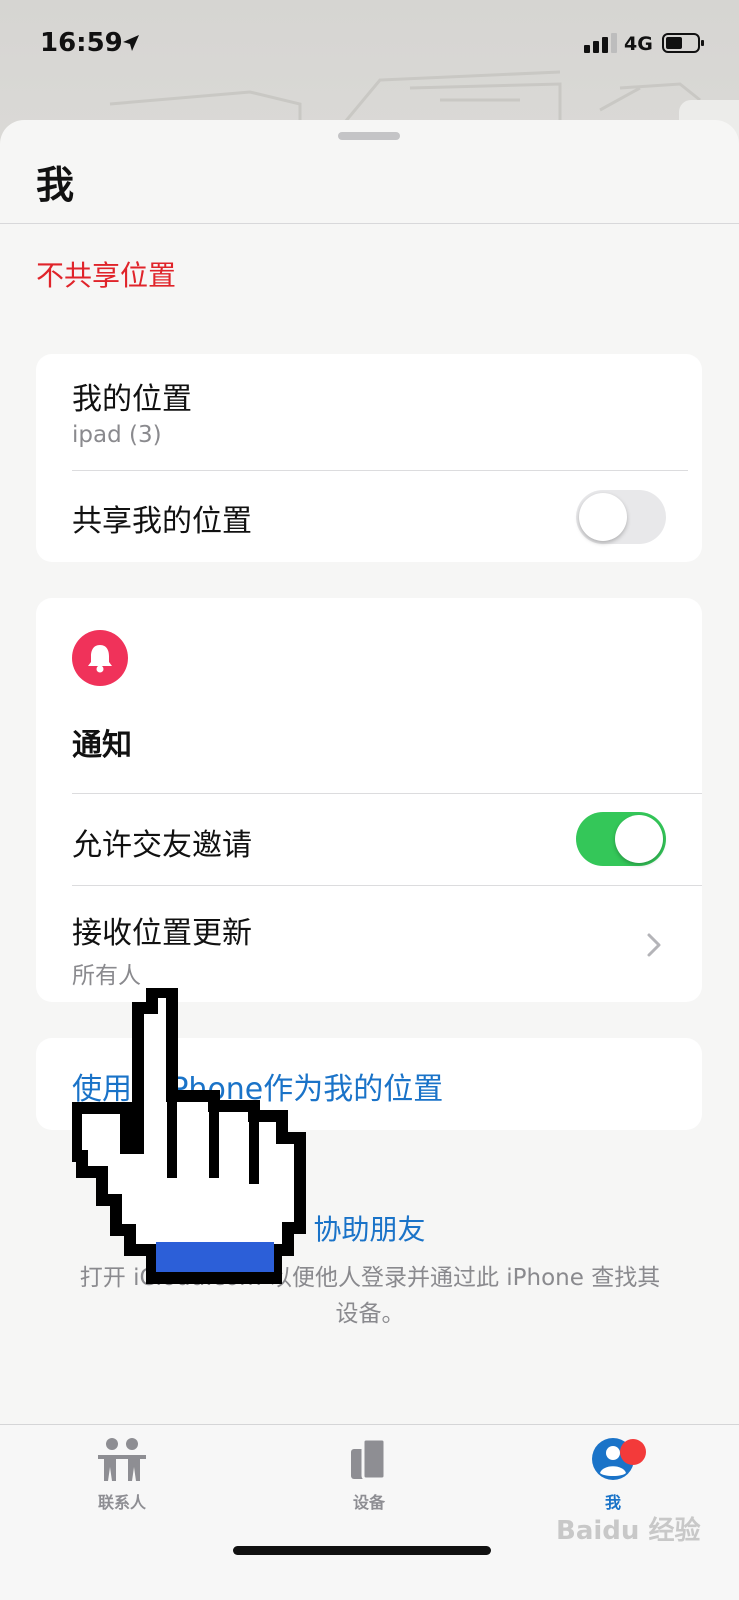  Describe the element at coordinates (162, 933) in the screenshot. I see `receive-updates-label: 接收位置更新` at that location.